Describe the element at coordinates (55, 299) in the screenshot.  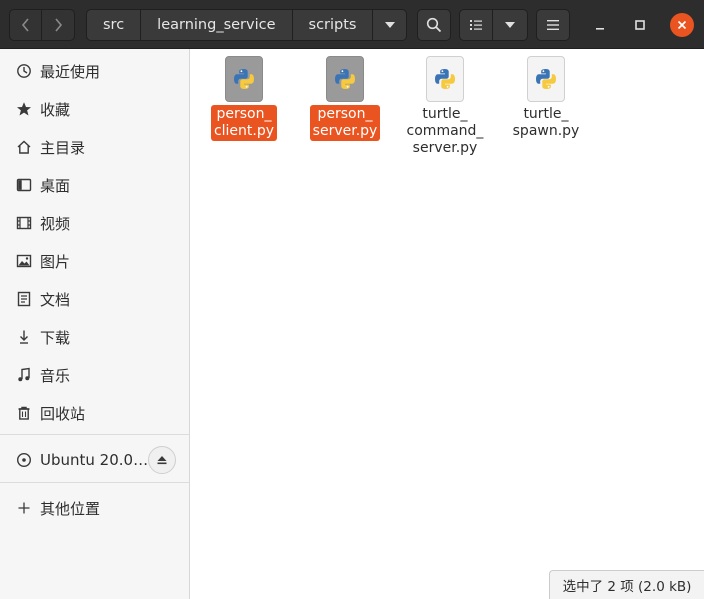
I see `sidebar-item-label: 文档` at that location.